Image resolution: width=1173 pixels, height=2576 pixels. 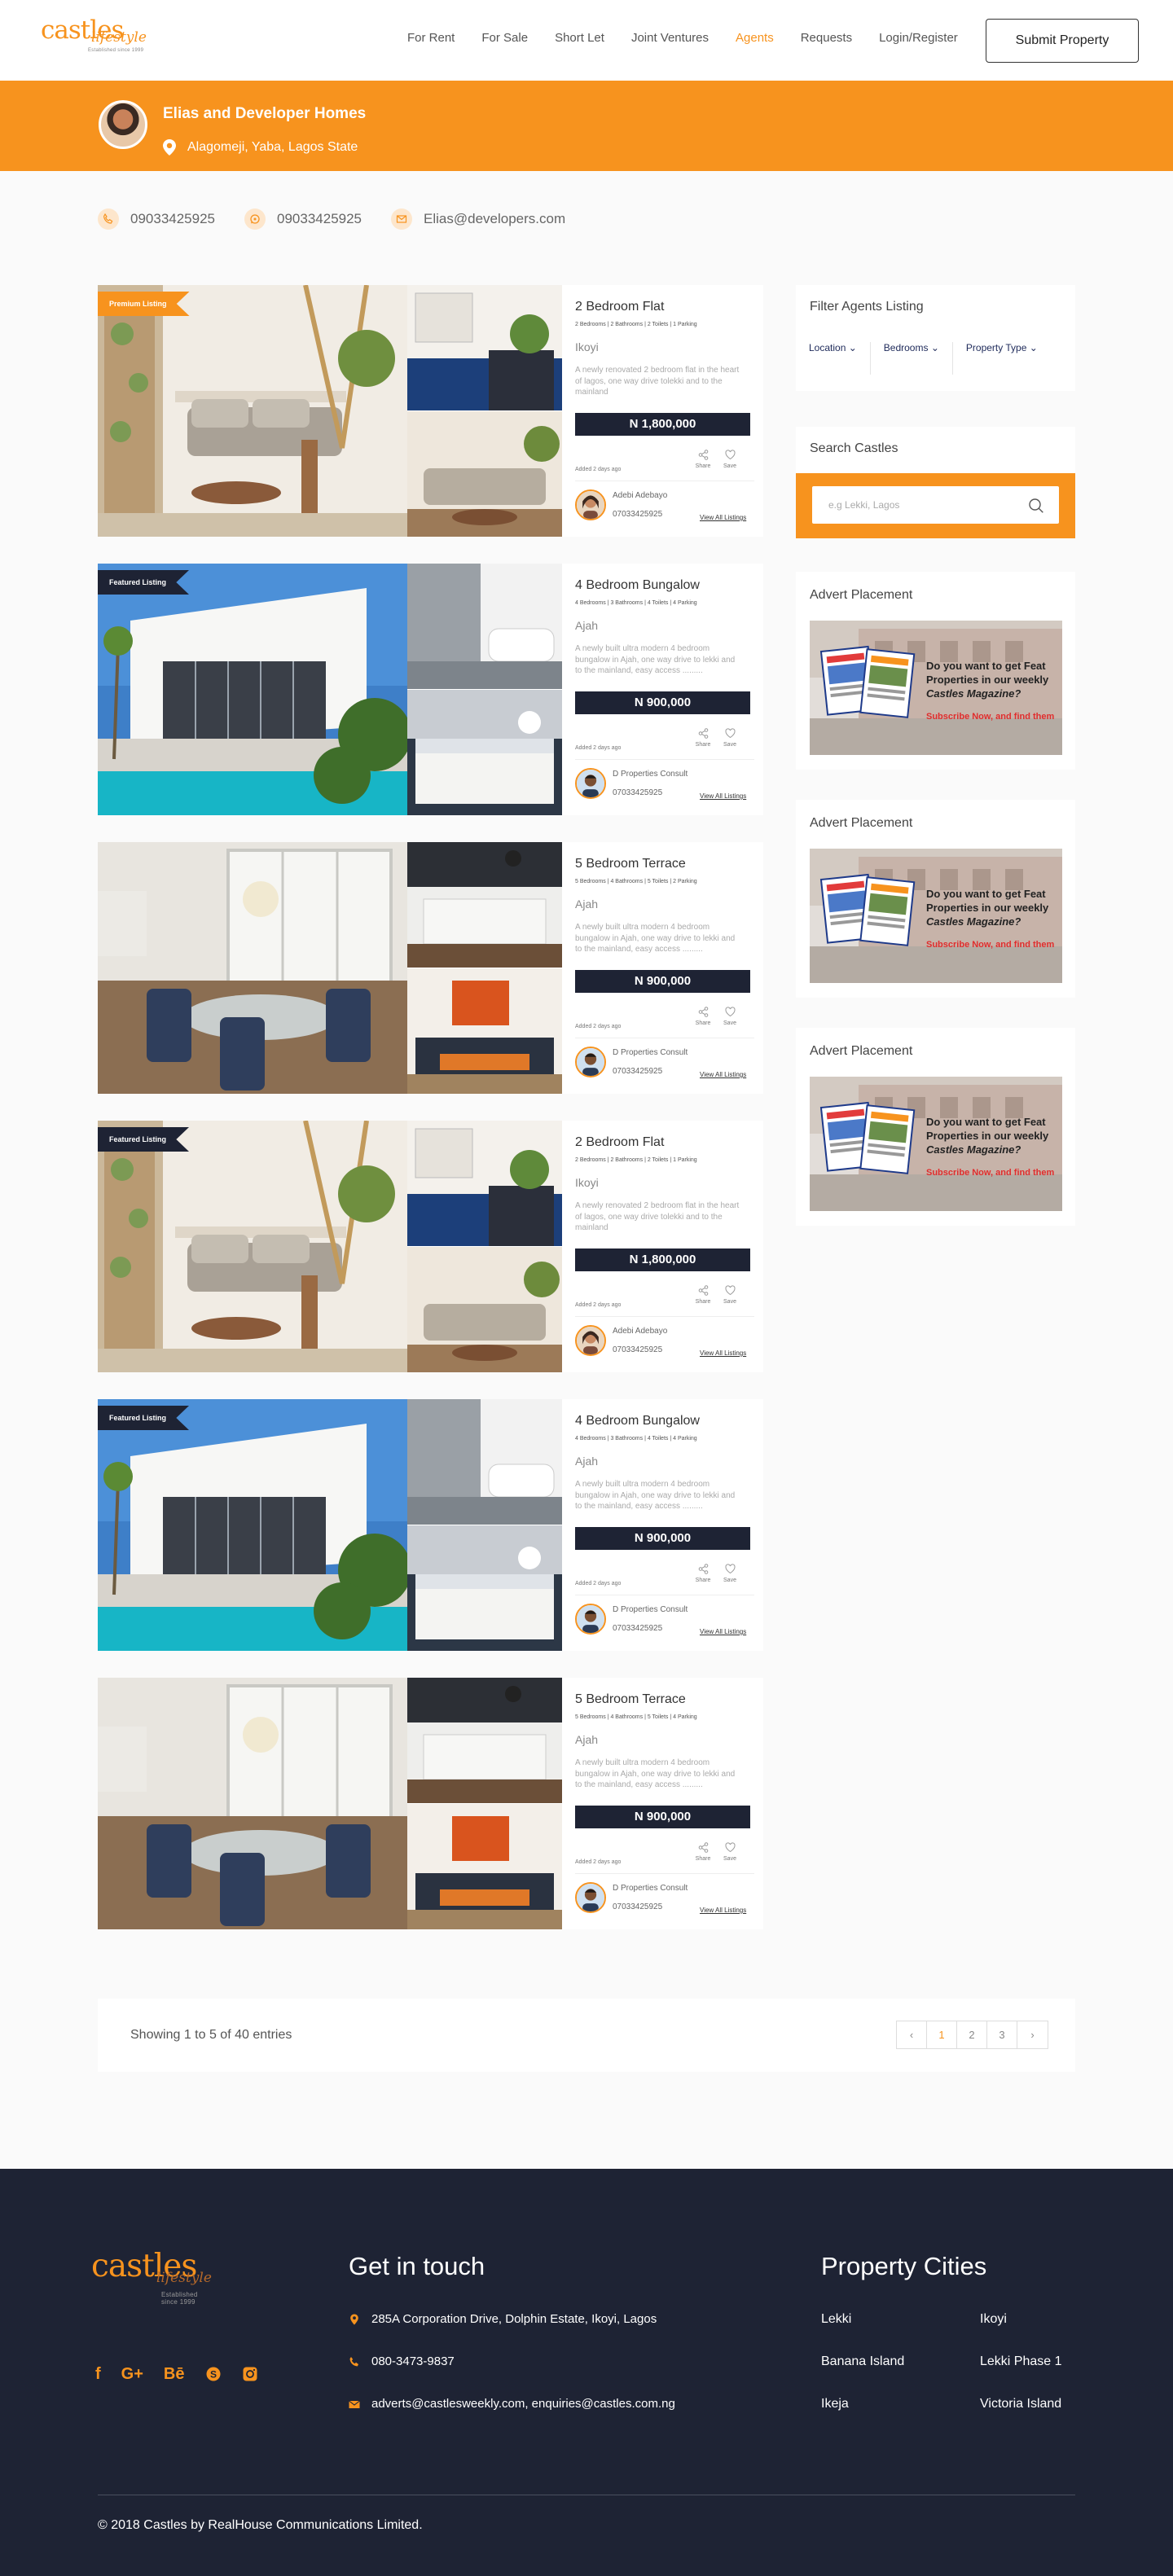 What do you see at coordinates (942, 2034) in the screenshot?
I see `page-1-button: 1` at bounding box center [942, 2034].